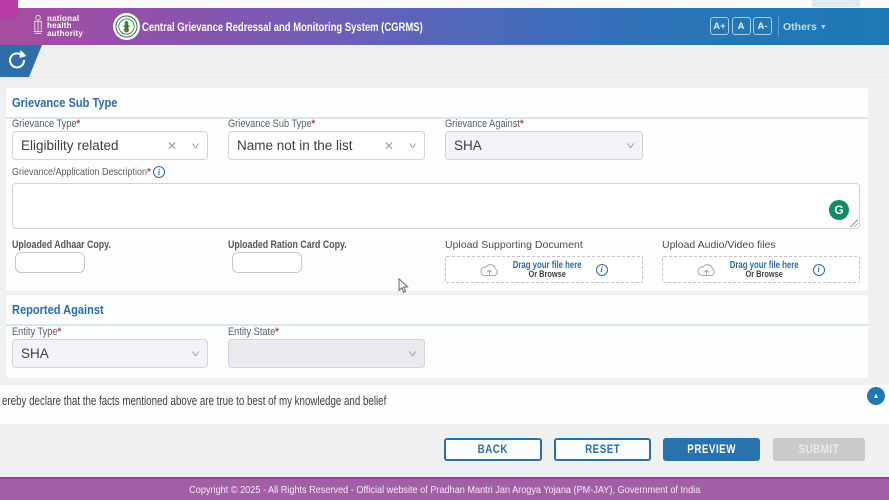  What do you see at coordinates (444, 61) in the screenshot?
I see `toolbar` at bounding box center [444, 61].